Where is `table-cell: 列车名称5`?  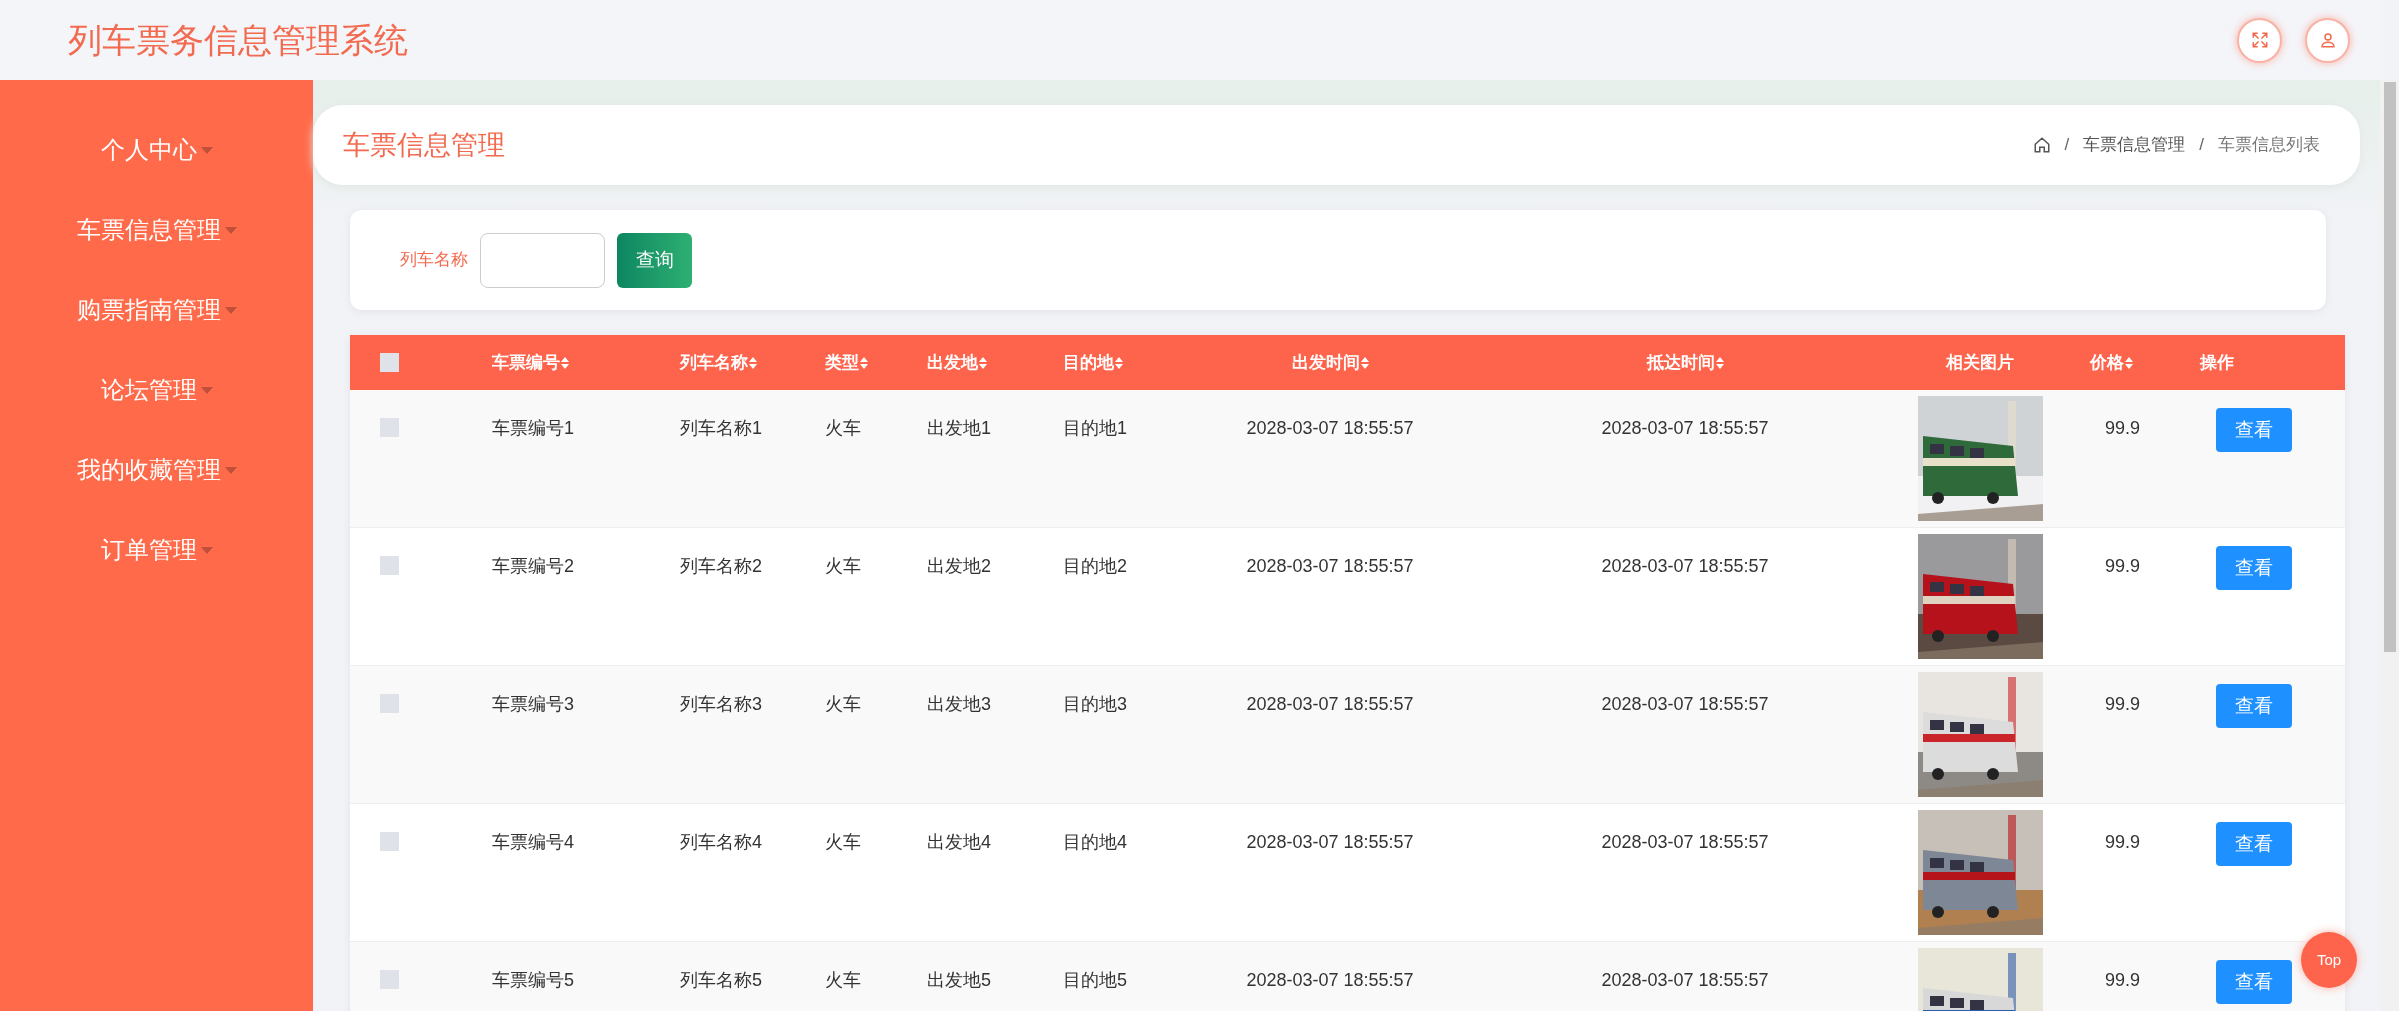 table-cell: 列车名称5 is located at coordinates (721, 980).